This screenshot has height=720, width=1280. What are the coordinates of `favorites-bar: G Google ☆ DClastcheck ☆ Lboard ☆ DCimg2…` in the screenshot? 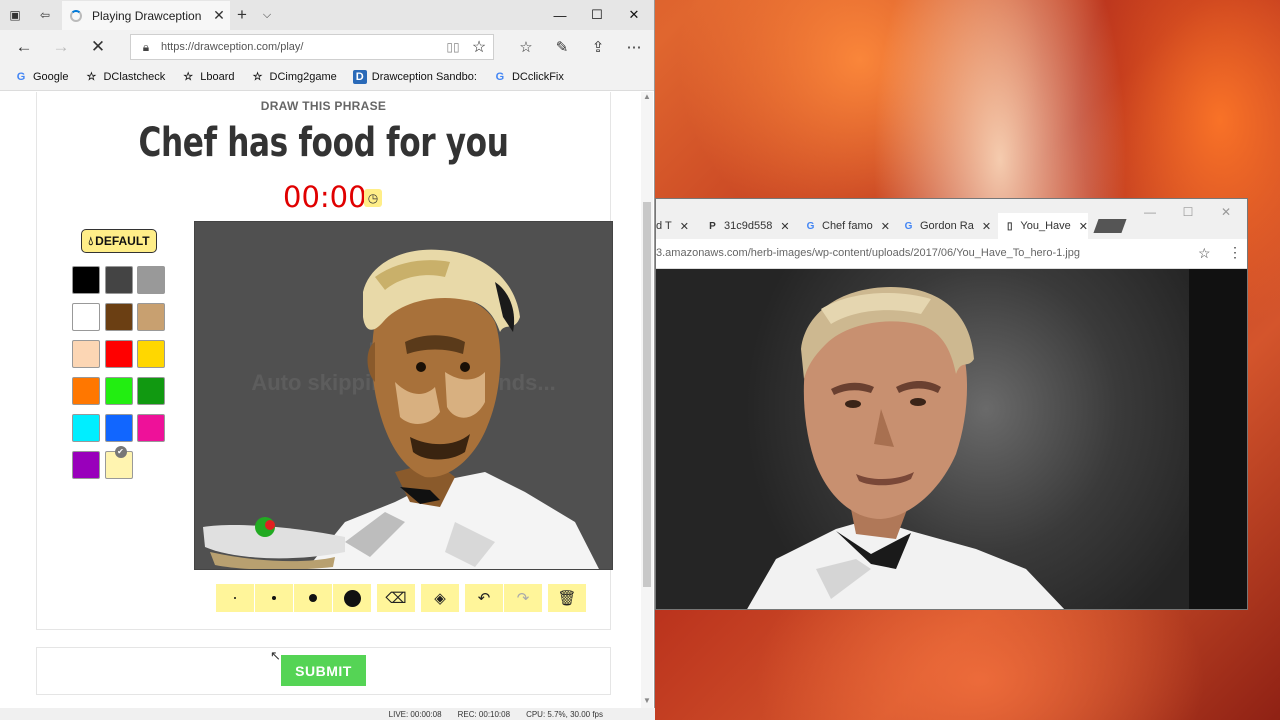 It's located at (327, 77).